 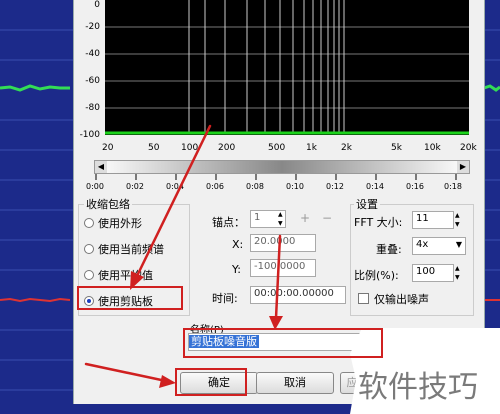 I want to click on arrow-to-name-field, so click(x=278, y=277).